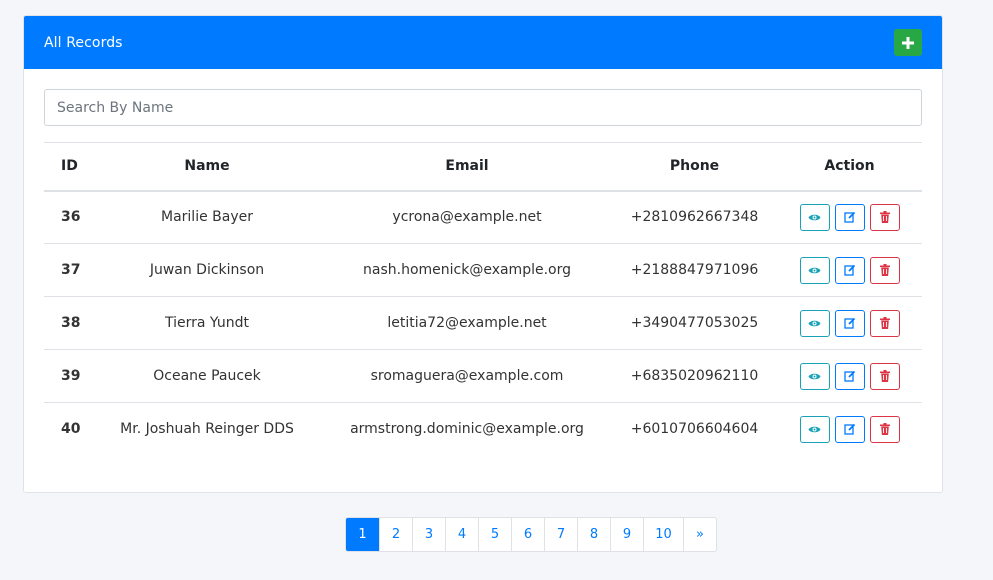 The height and width of the screenshot is (580, 993). I want to click on page-link-6: 6, so click(527, 534).